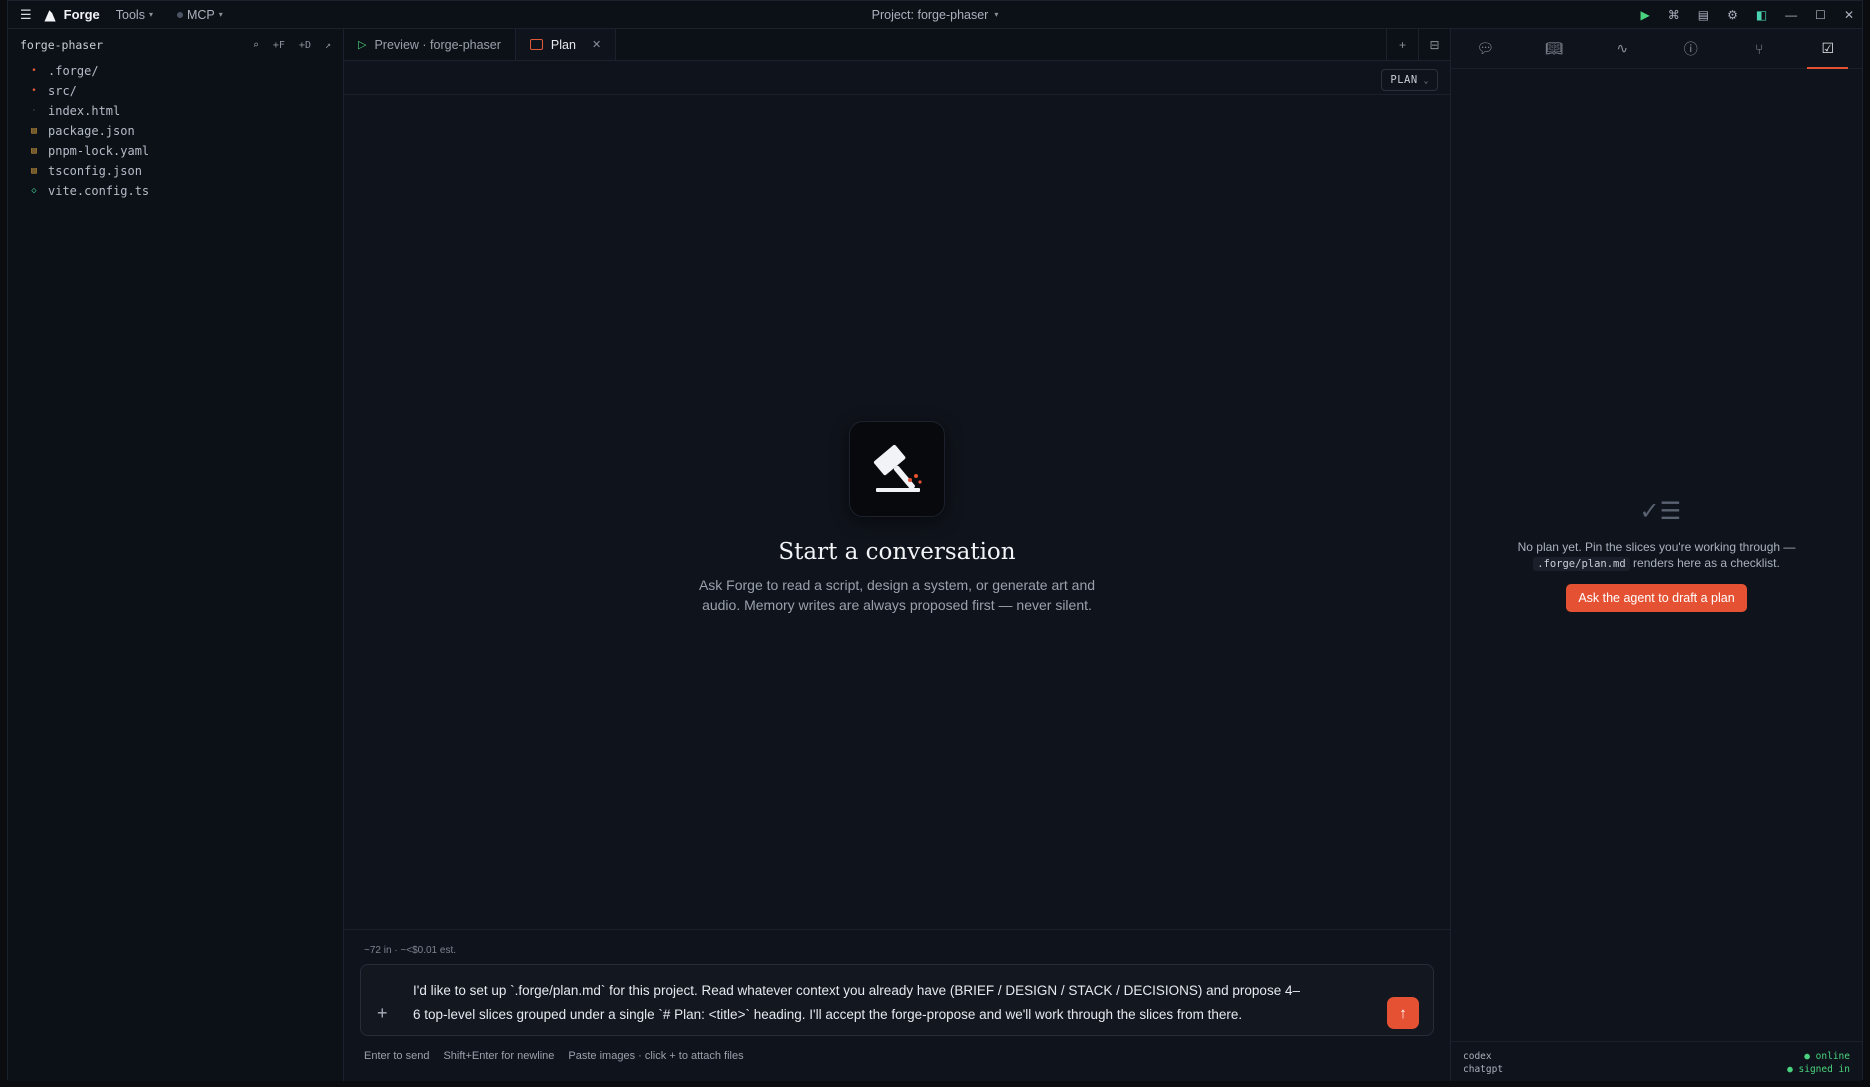  Describe the element at coordinates (1828, 49) in the screenshot. I see `tab-plan-checklist: ☑` at that location.